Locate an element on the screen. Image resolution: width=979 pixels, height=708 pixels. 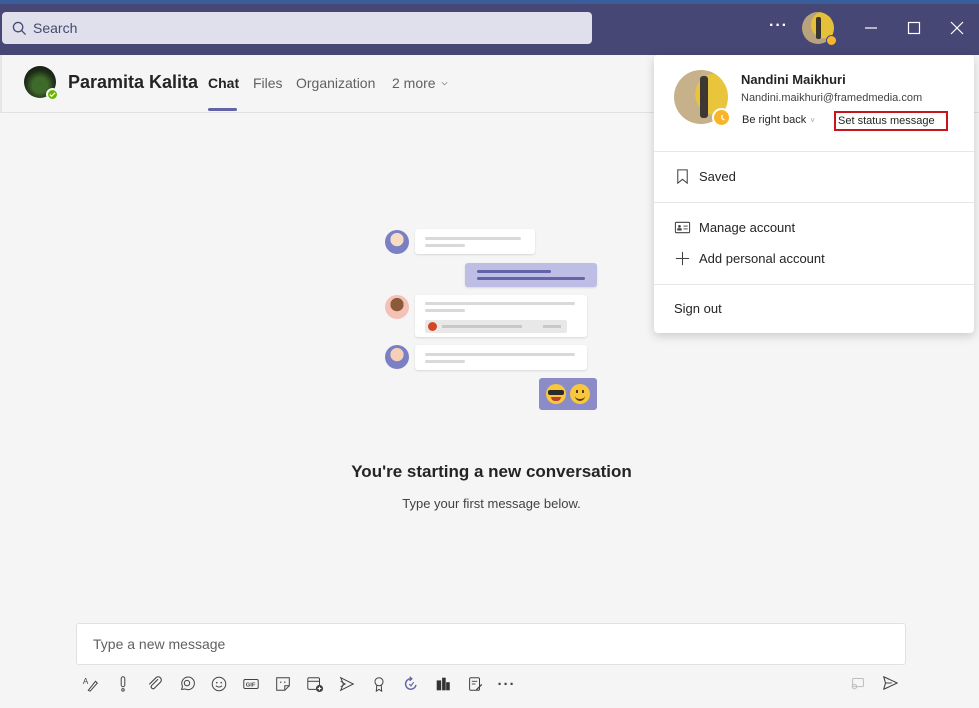
emoji-icon is located at coordinates (218, 684).